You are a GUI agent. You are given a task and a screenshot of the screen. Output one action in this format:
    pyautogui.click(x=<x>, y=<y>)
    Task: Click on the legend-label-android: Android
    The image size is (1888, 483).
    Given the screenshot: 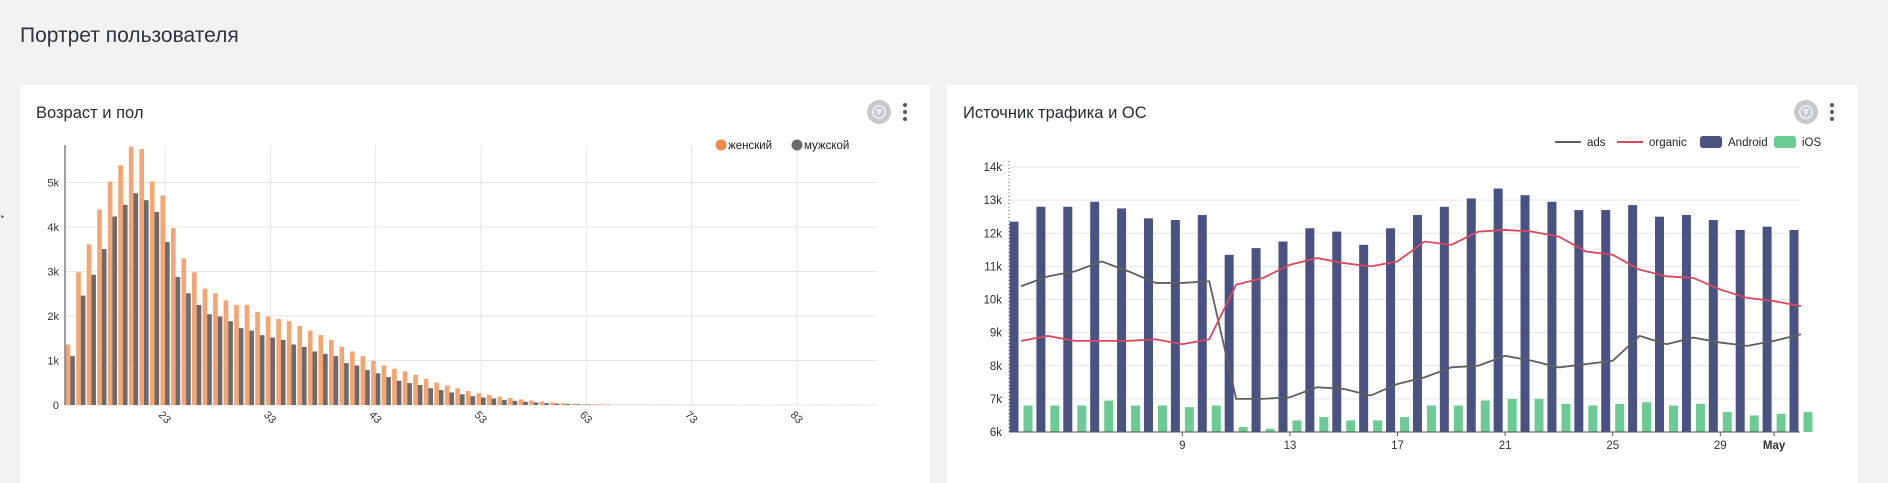 What is the action you would take?
    pyautogui.click(x=1748, y=143)
    